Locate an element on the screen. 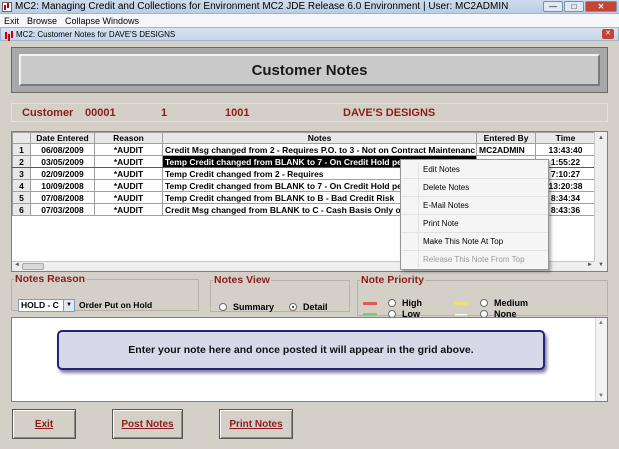  grid-vertical-scrollbar: ▲ ▼ is located at coordinates (600, 201).